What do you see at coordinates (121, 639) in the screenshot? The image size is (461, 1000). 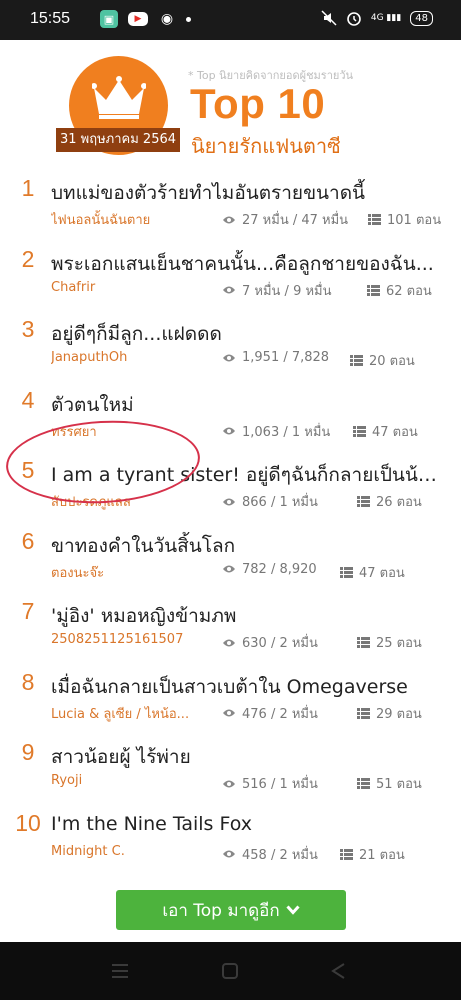 I see `author-name: 2508251125161507` at bounding box center [121, 639].